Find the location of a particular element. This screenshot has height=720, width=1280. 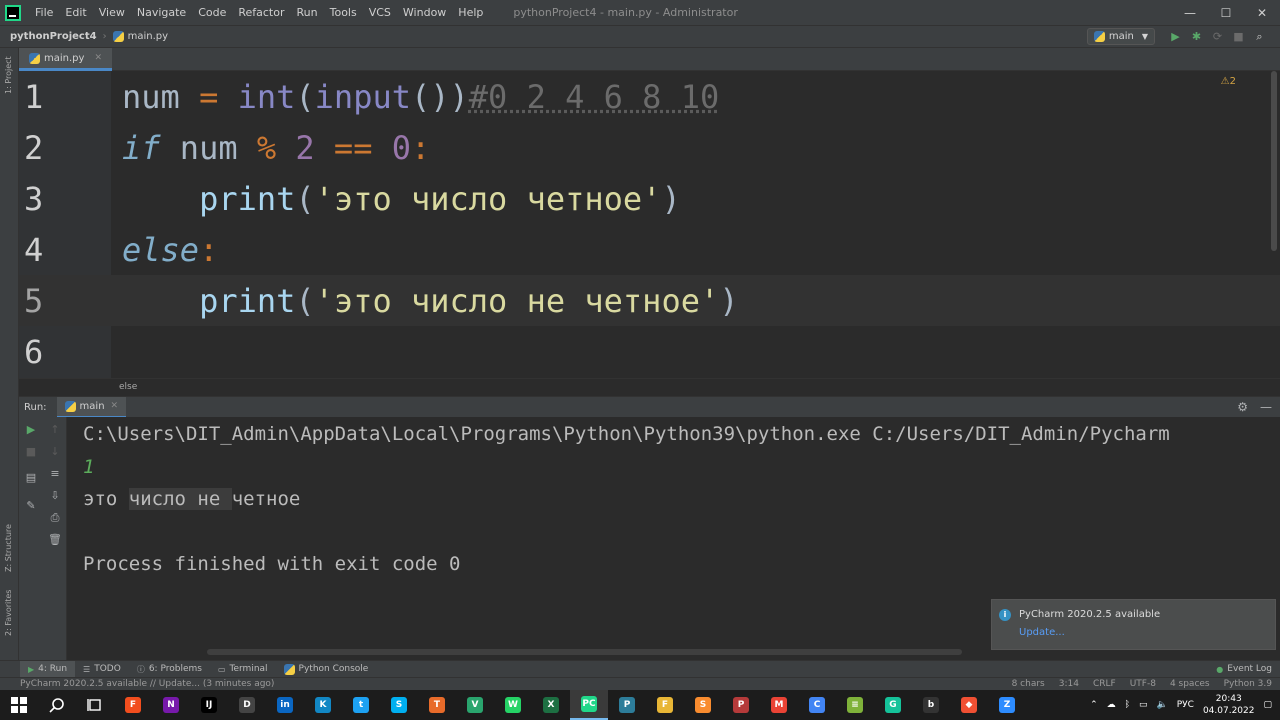

notifications-icon: ▢ is located at coordinates (1267, 705).